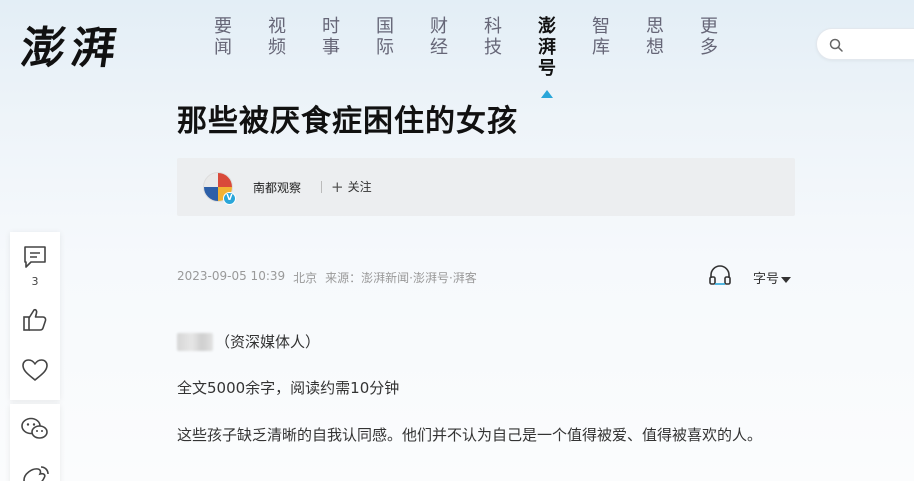  I want to click on favorite-button, so click(35, 372).